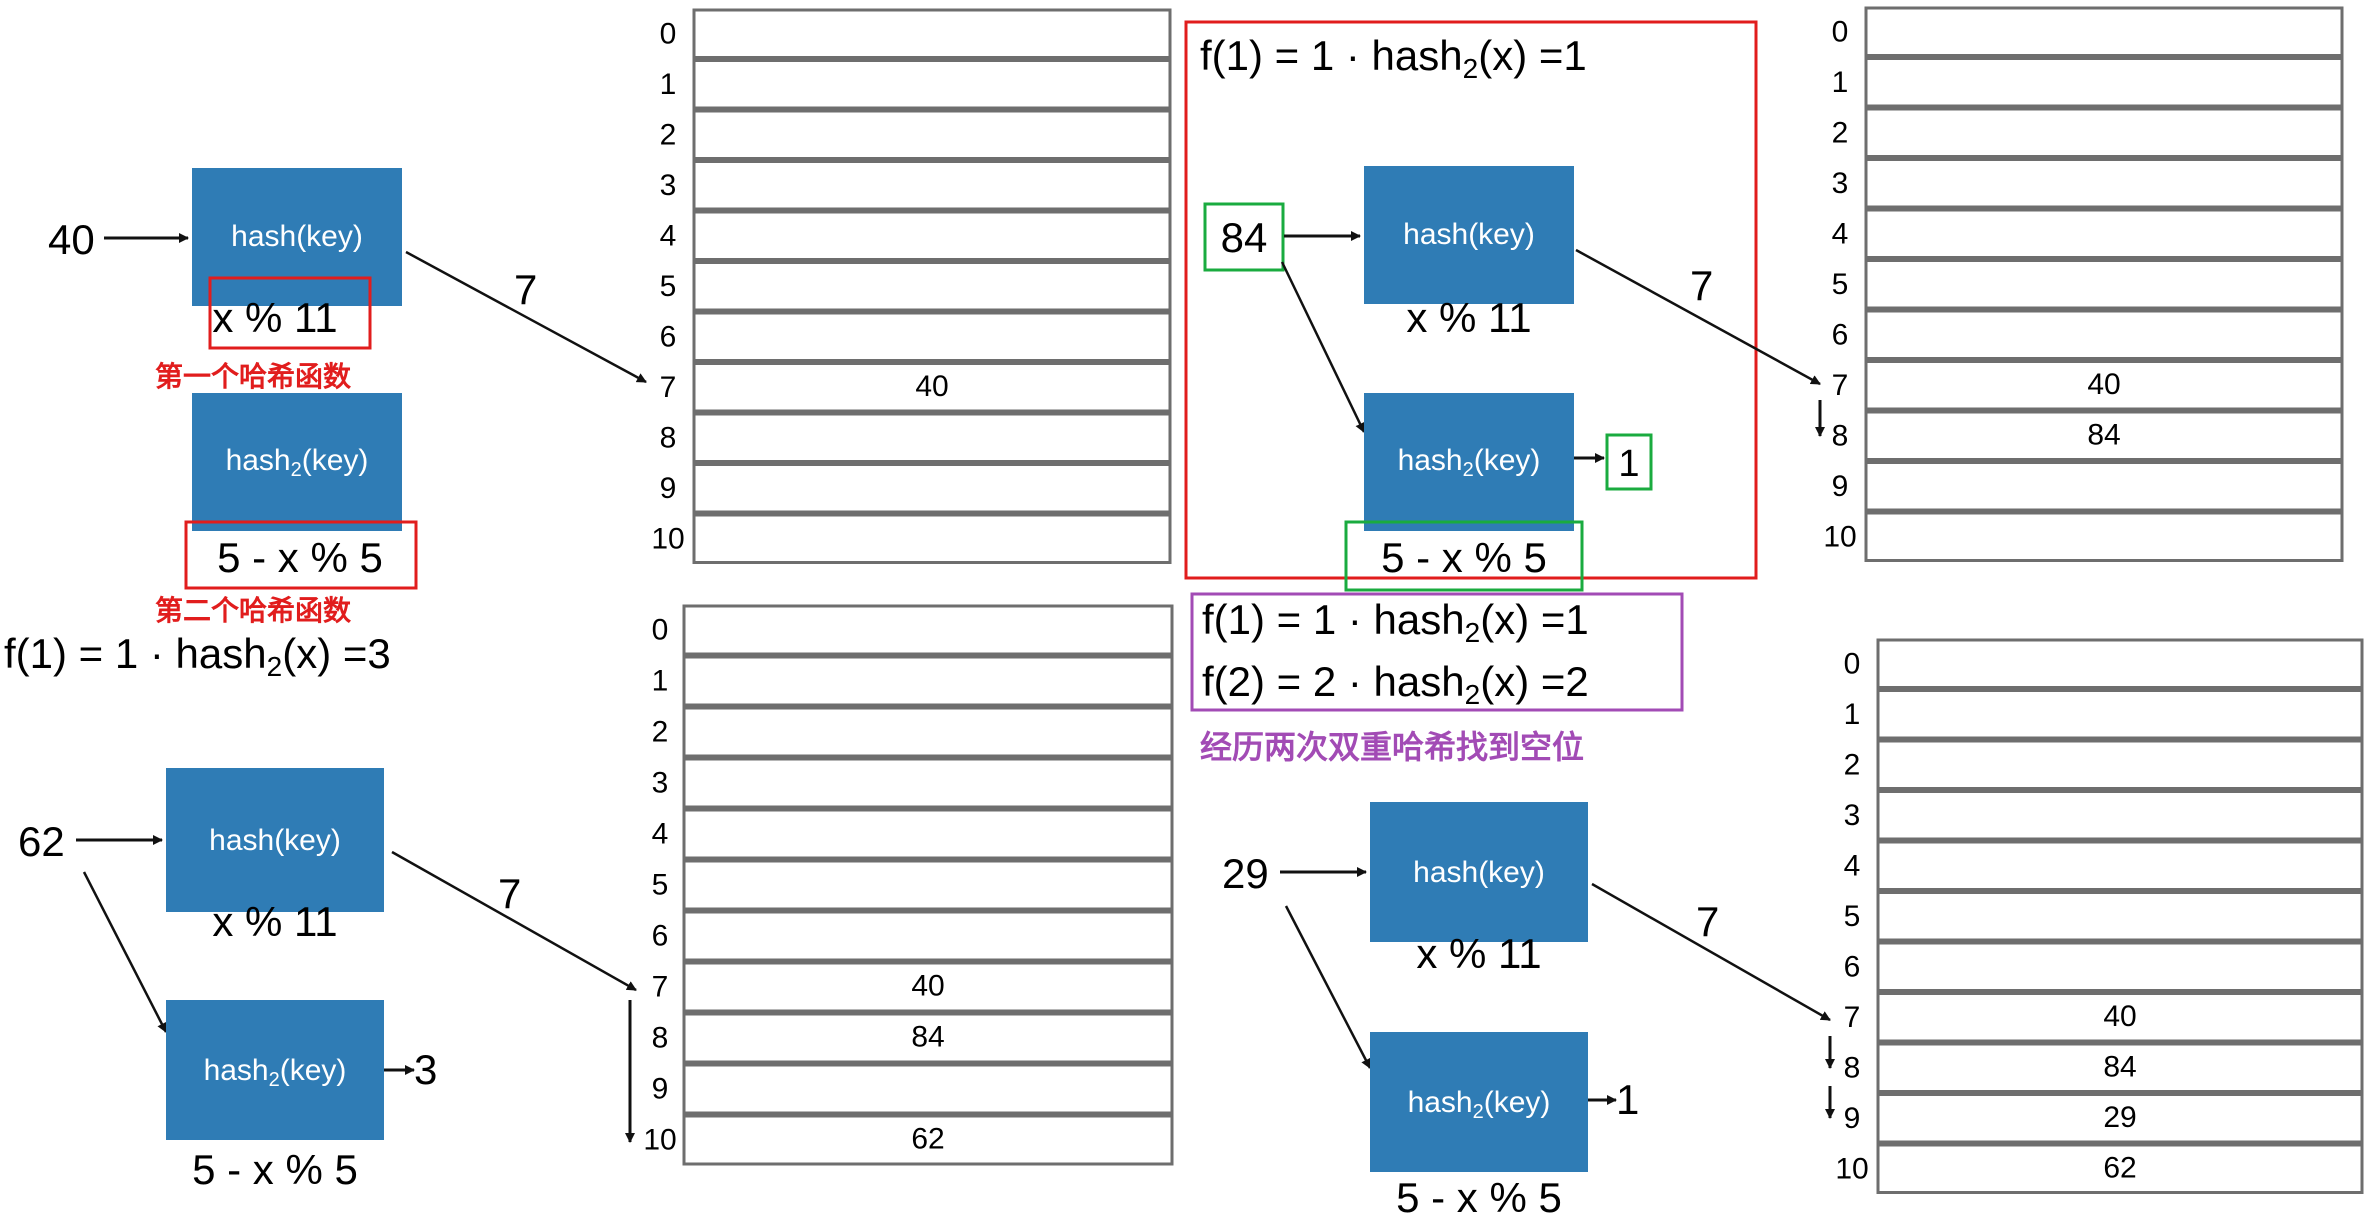 This screenshot has height=1221, width=2369. I want to click on formula-f1-3: f(1) = 1 · hash2(x) =3, so click(197, 656).